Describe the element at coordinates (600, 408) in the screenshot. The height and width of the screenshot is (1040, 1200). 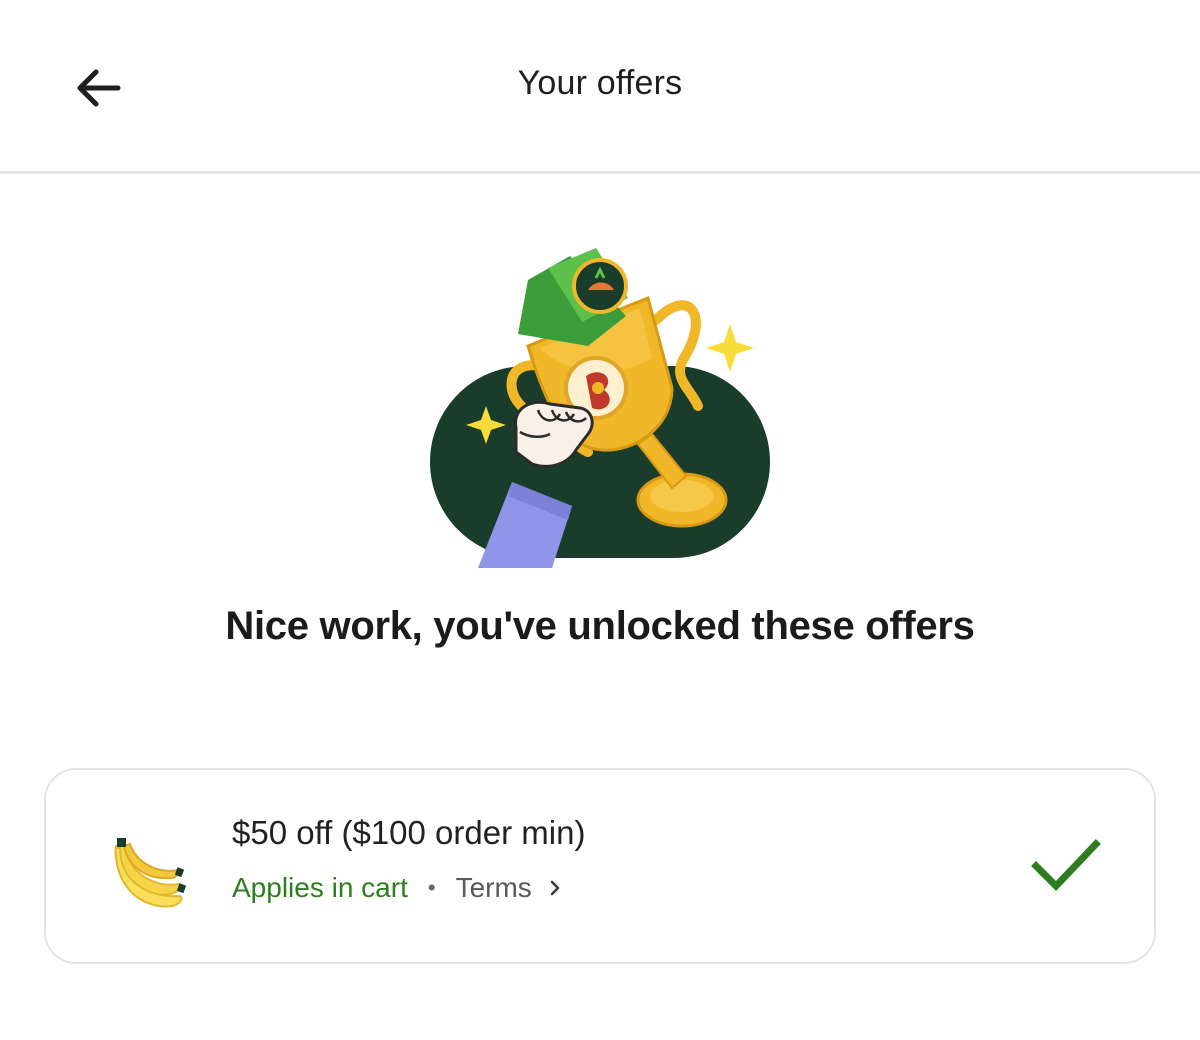
I see `trophy-illustration` at that location.